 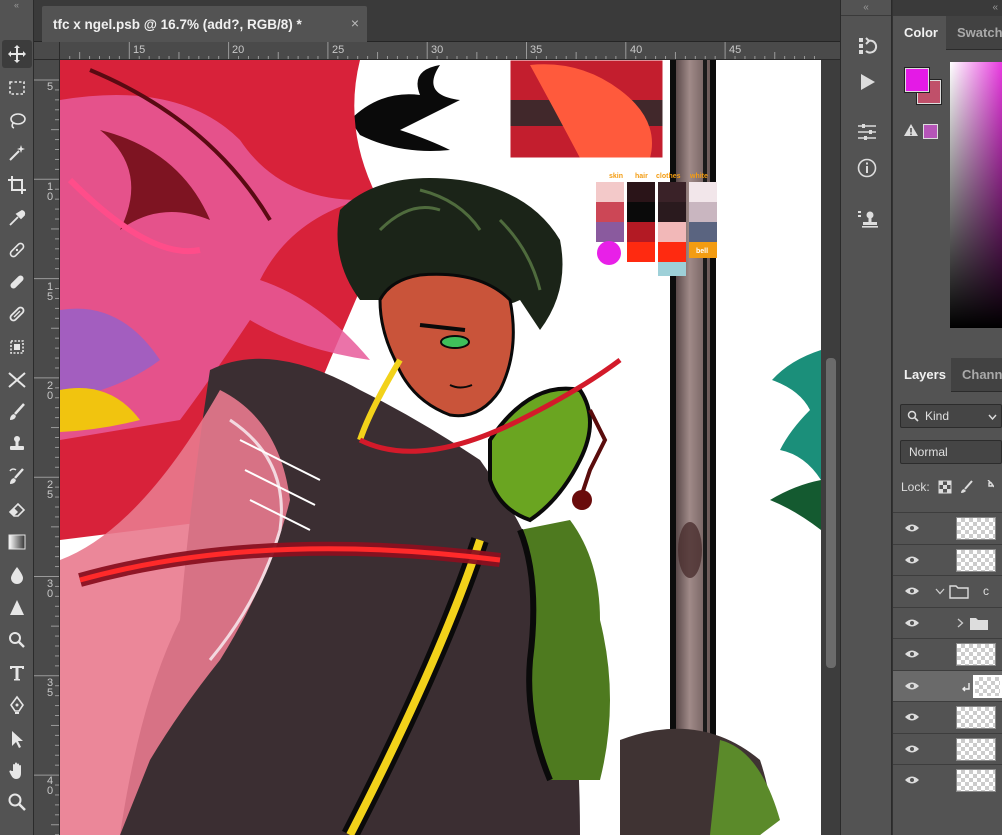 What do you see at coordinates (979, 623) in the screenshot?
I see `folder-icon` at bounding box center [979, 623].